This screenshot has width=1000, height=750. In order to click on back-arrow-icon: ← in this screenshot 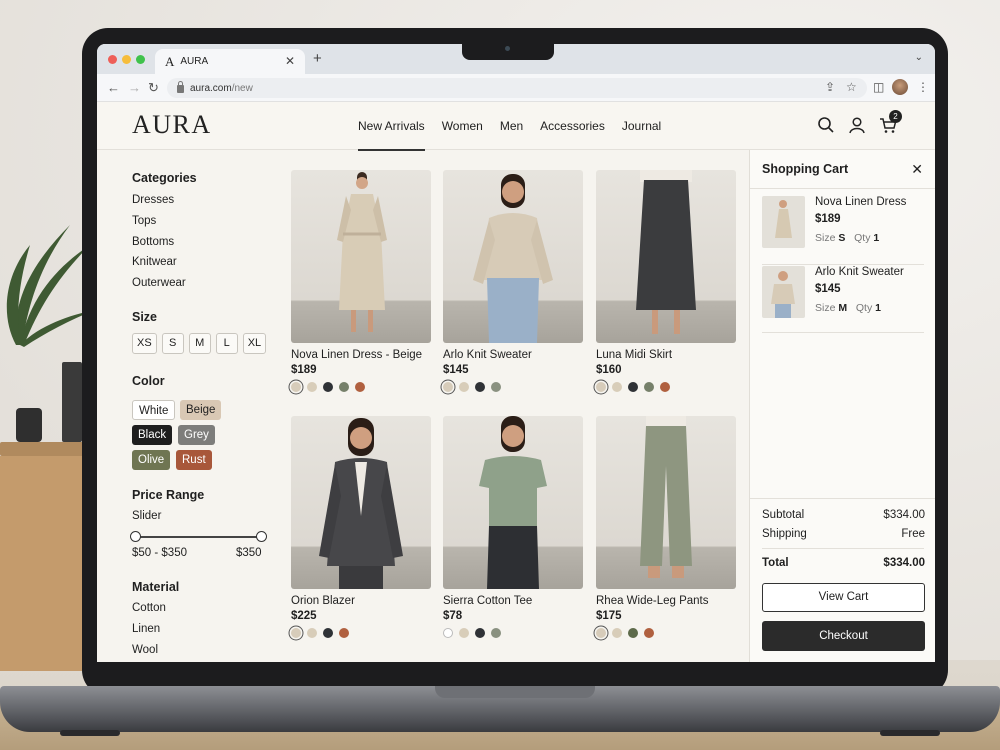, I will do `click(113, 87)`.